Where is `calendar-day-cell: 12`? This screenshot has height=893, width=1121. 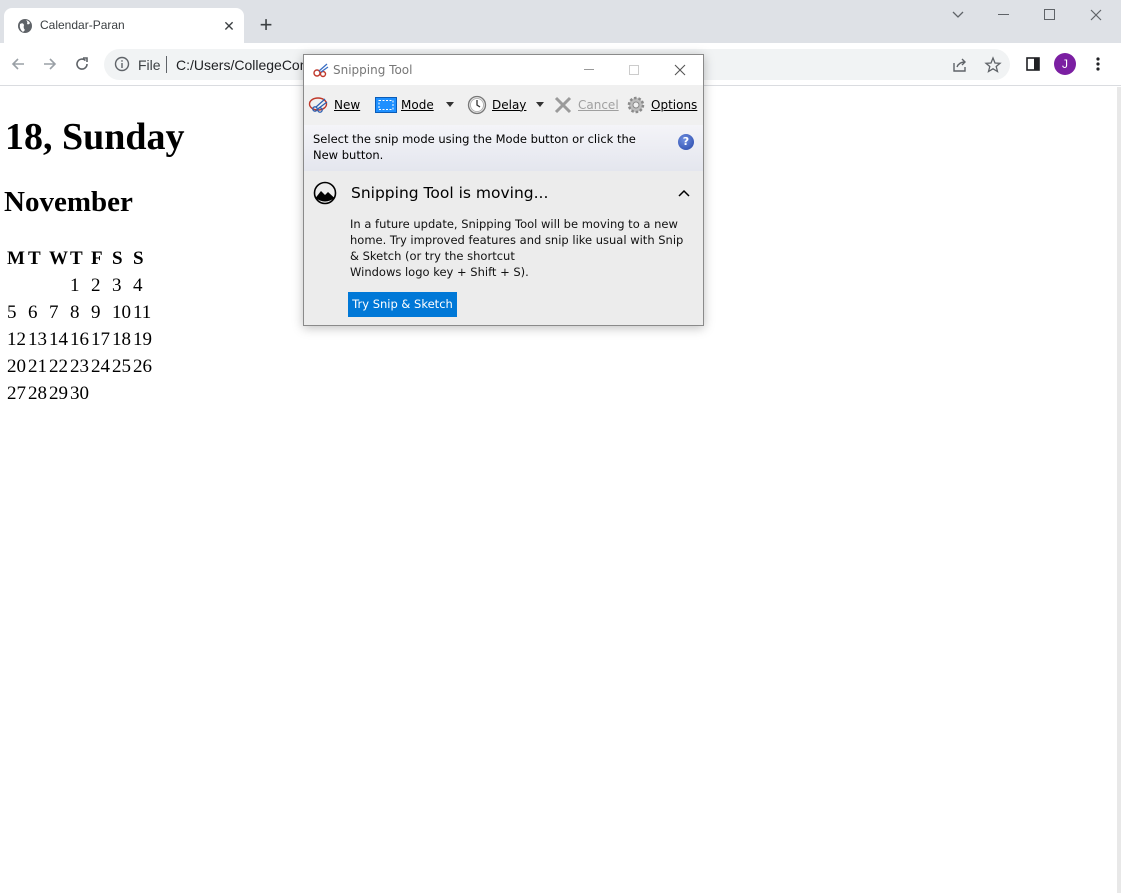
calendar-day-cell: 12 is located at coordinates (16, 339).